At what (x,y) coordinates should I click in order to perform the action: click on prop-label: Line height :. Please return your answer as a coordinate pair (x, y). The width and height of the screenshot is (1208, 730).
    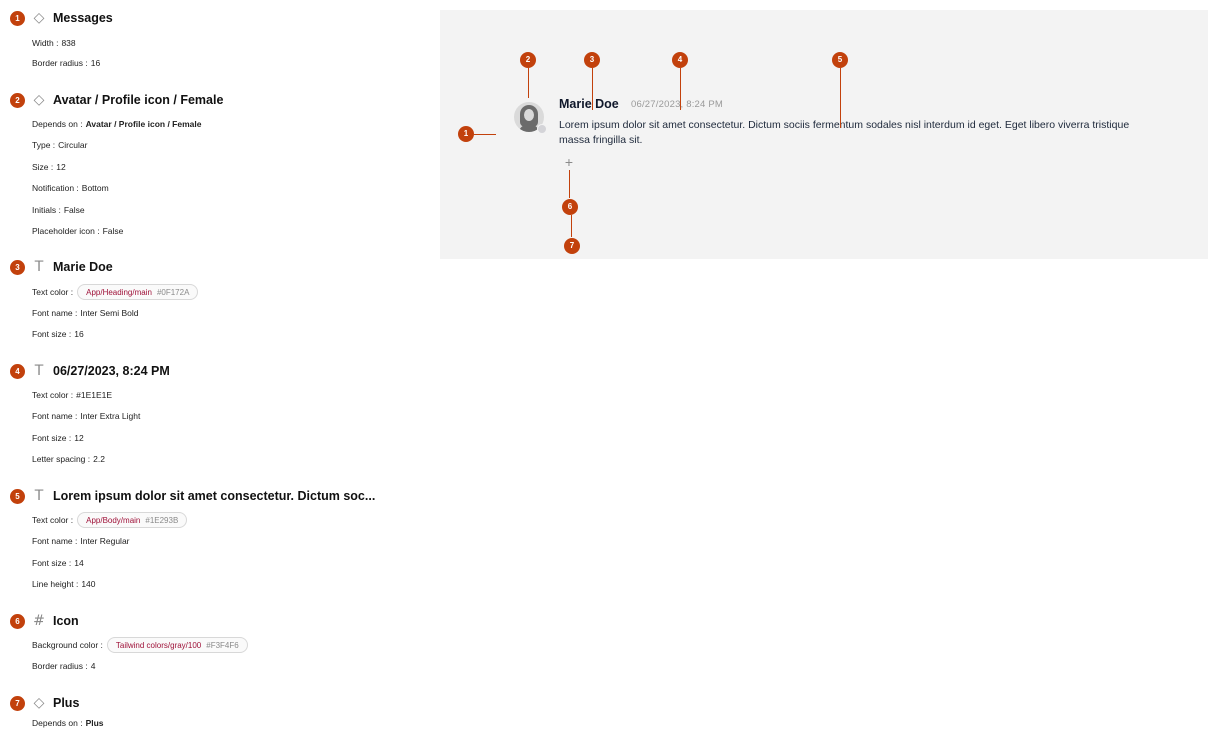
    Looking at the image, I should click on (55, 584).